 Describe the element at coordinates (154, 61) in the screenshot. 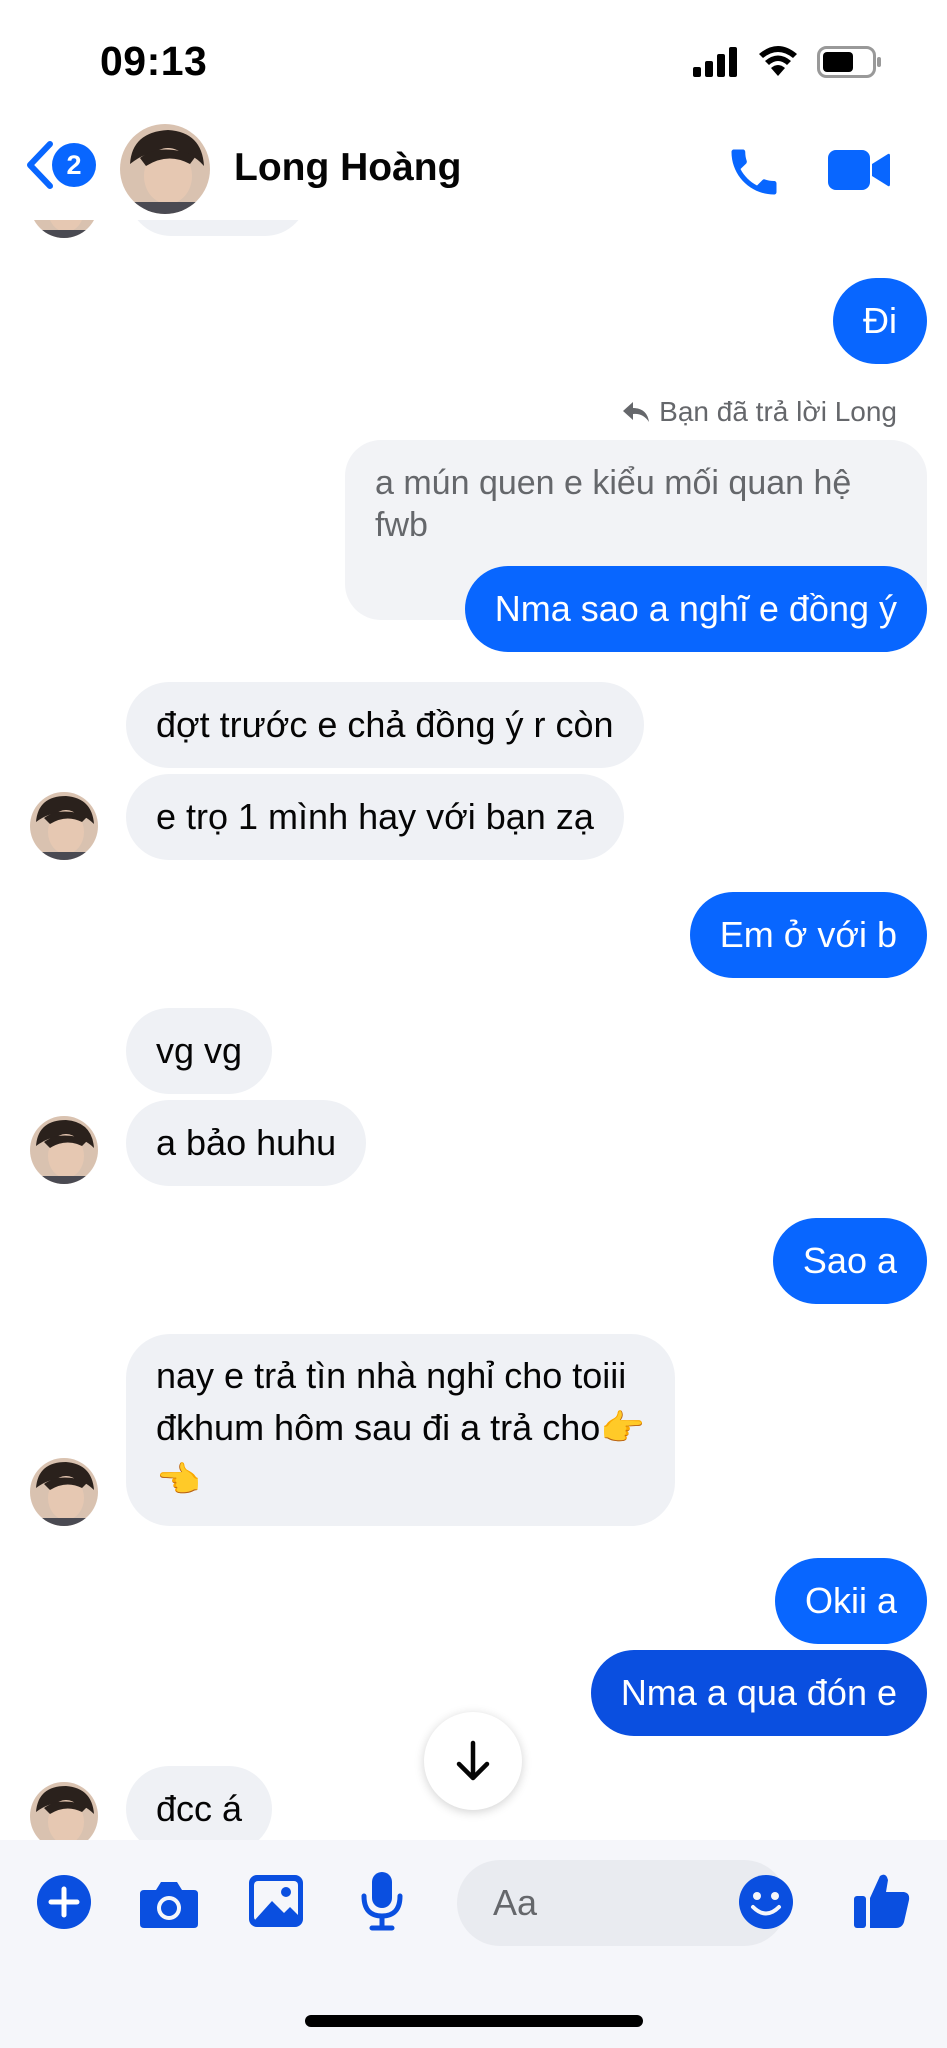

I see `status-time: 09:13` at that location.